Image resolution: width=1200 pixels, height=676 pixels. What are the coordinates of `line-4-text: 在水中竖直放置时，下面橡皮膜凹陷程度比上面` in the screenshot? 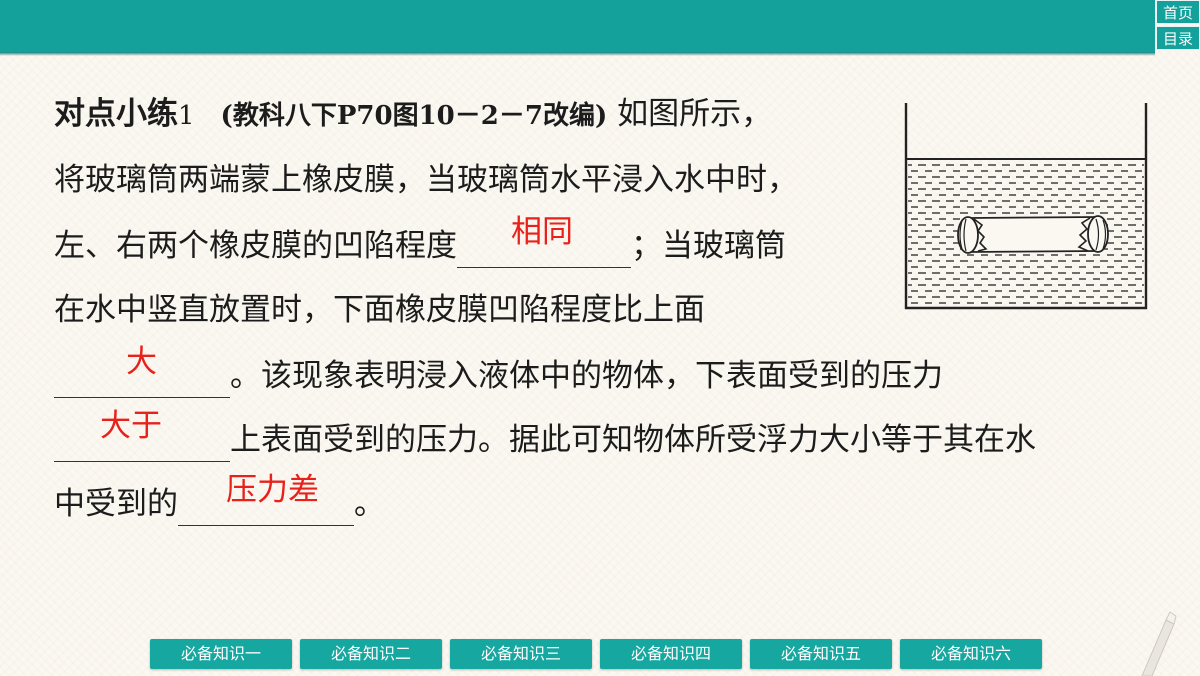 It's located at (379, 310).